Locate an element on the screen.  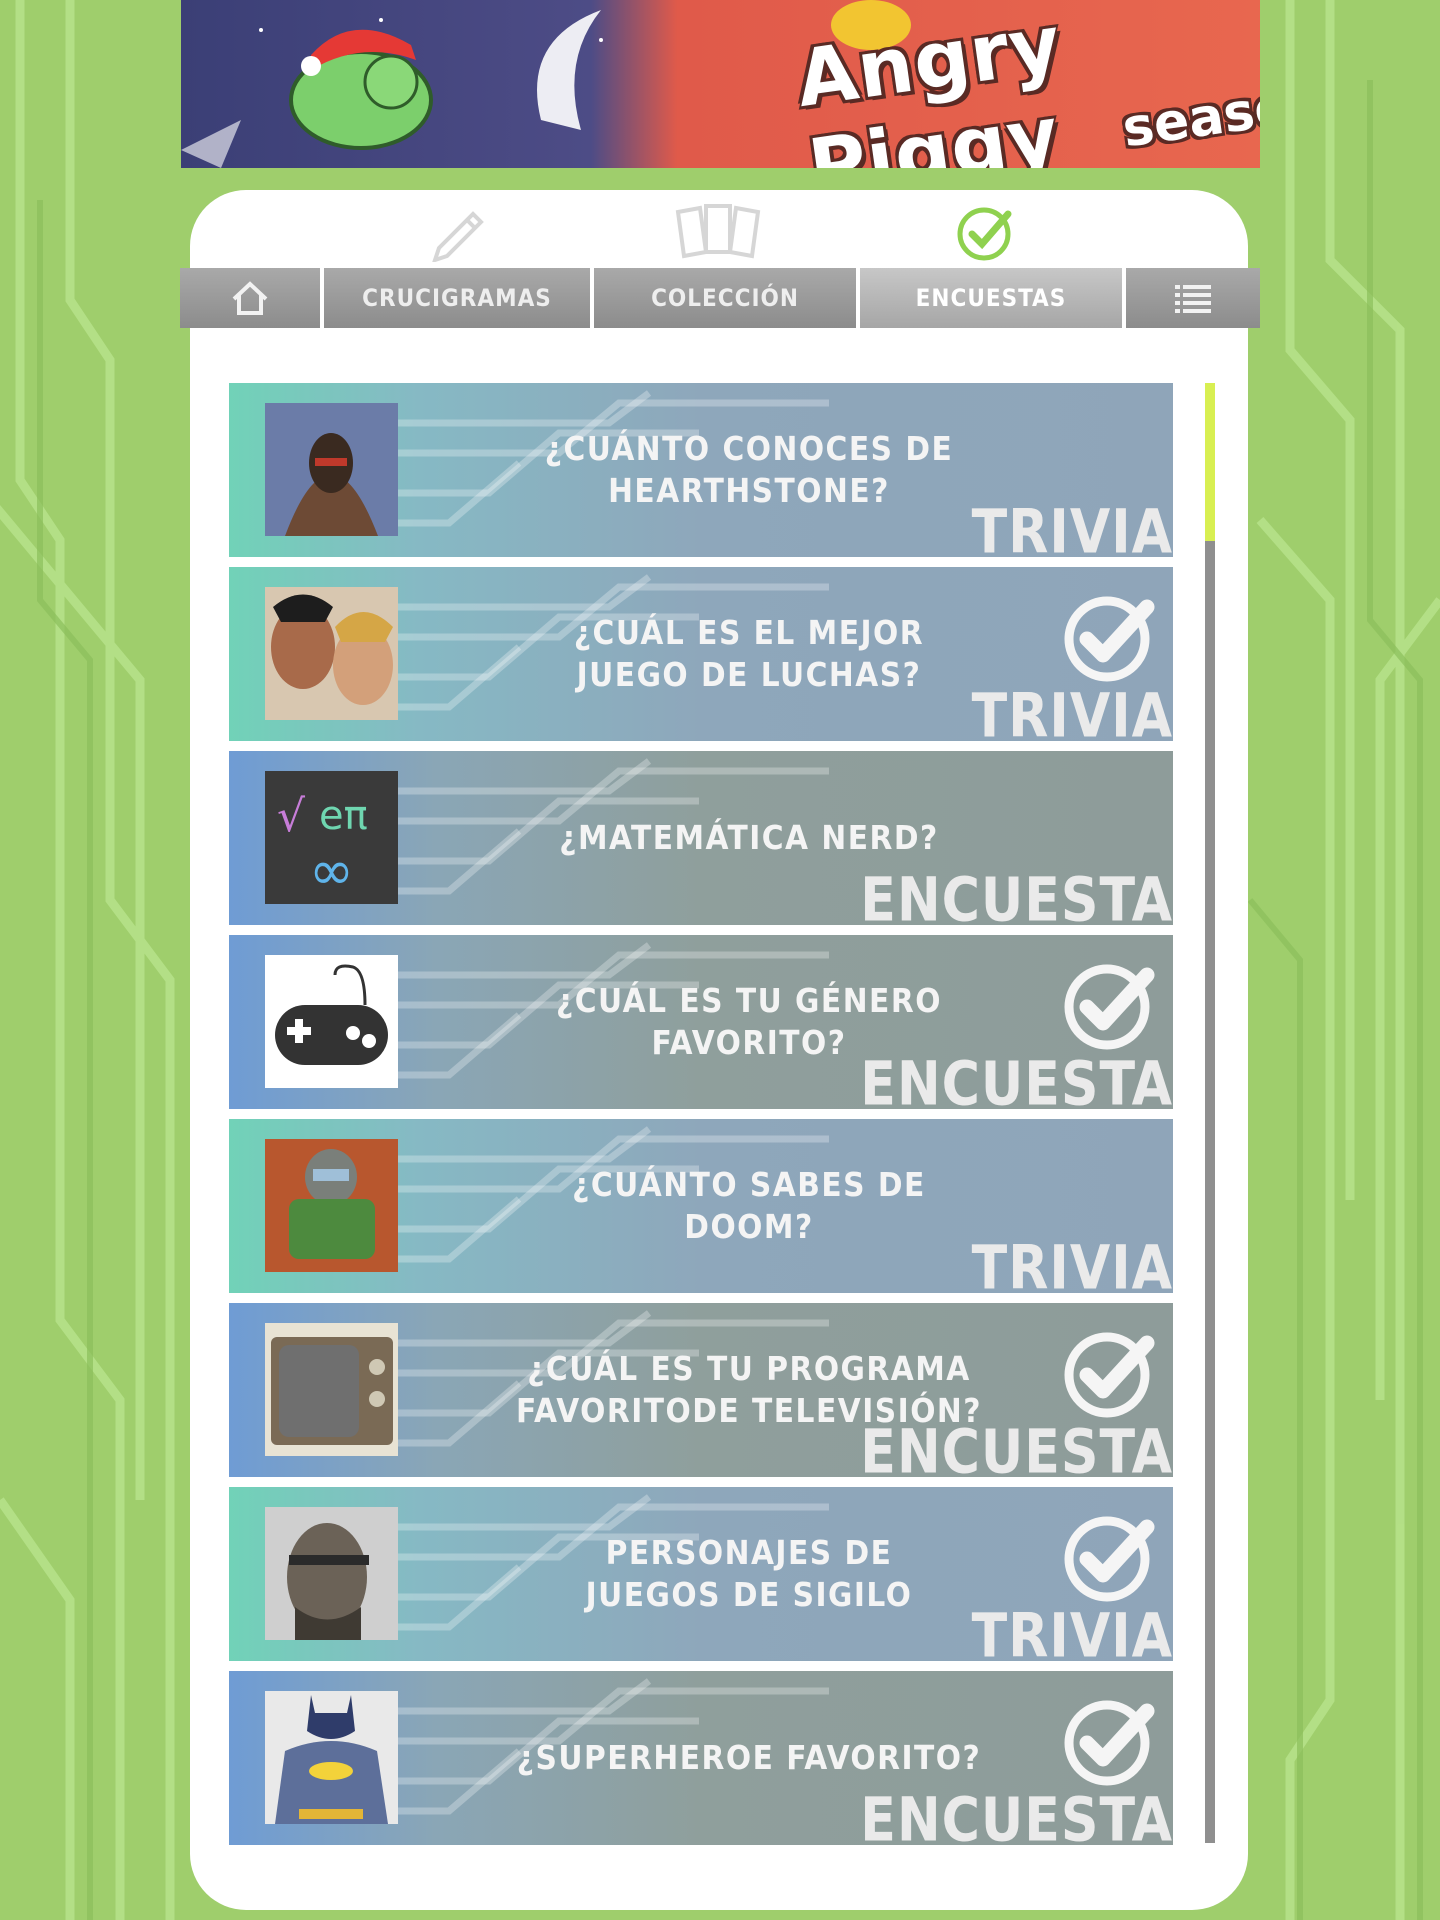
item-title: PERSONAJES DE JUEGOS DE SIGILO is located at coordinates (749, 1573).